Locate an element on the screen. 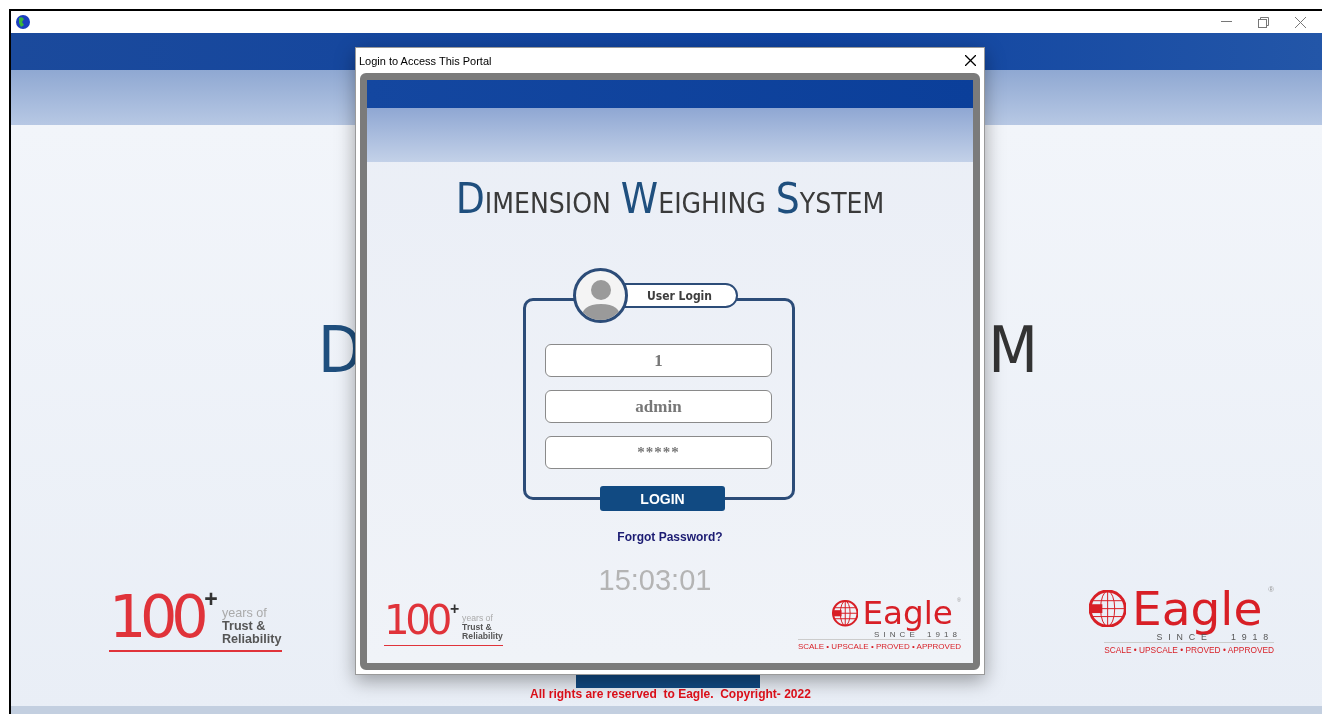 This screenshot has width=1322, height=714. password-field: ***** is located at coordinates (658, 452).